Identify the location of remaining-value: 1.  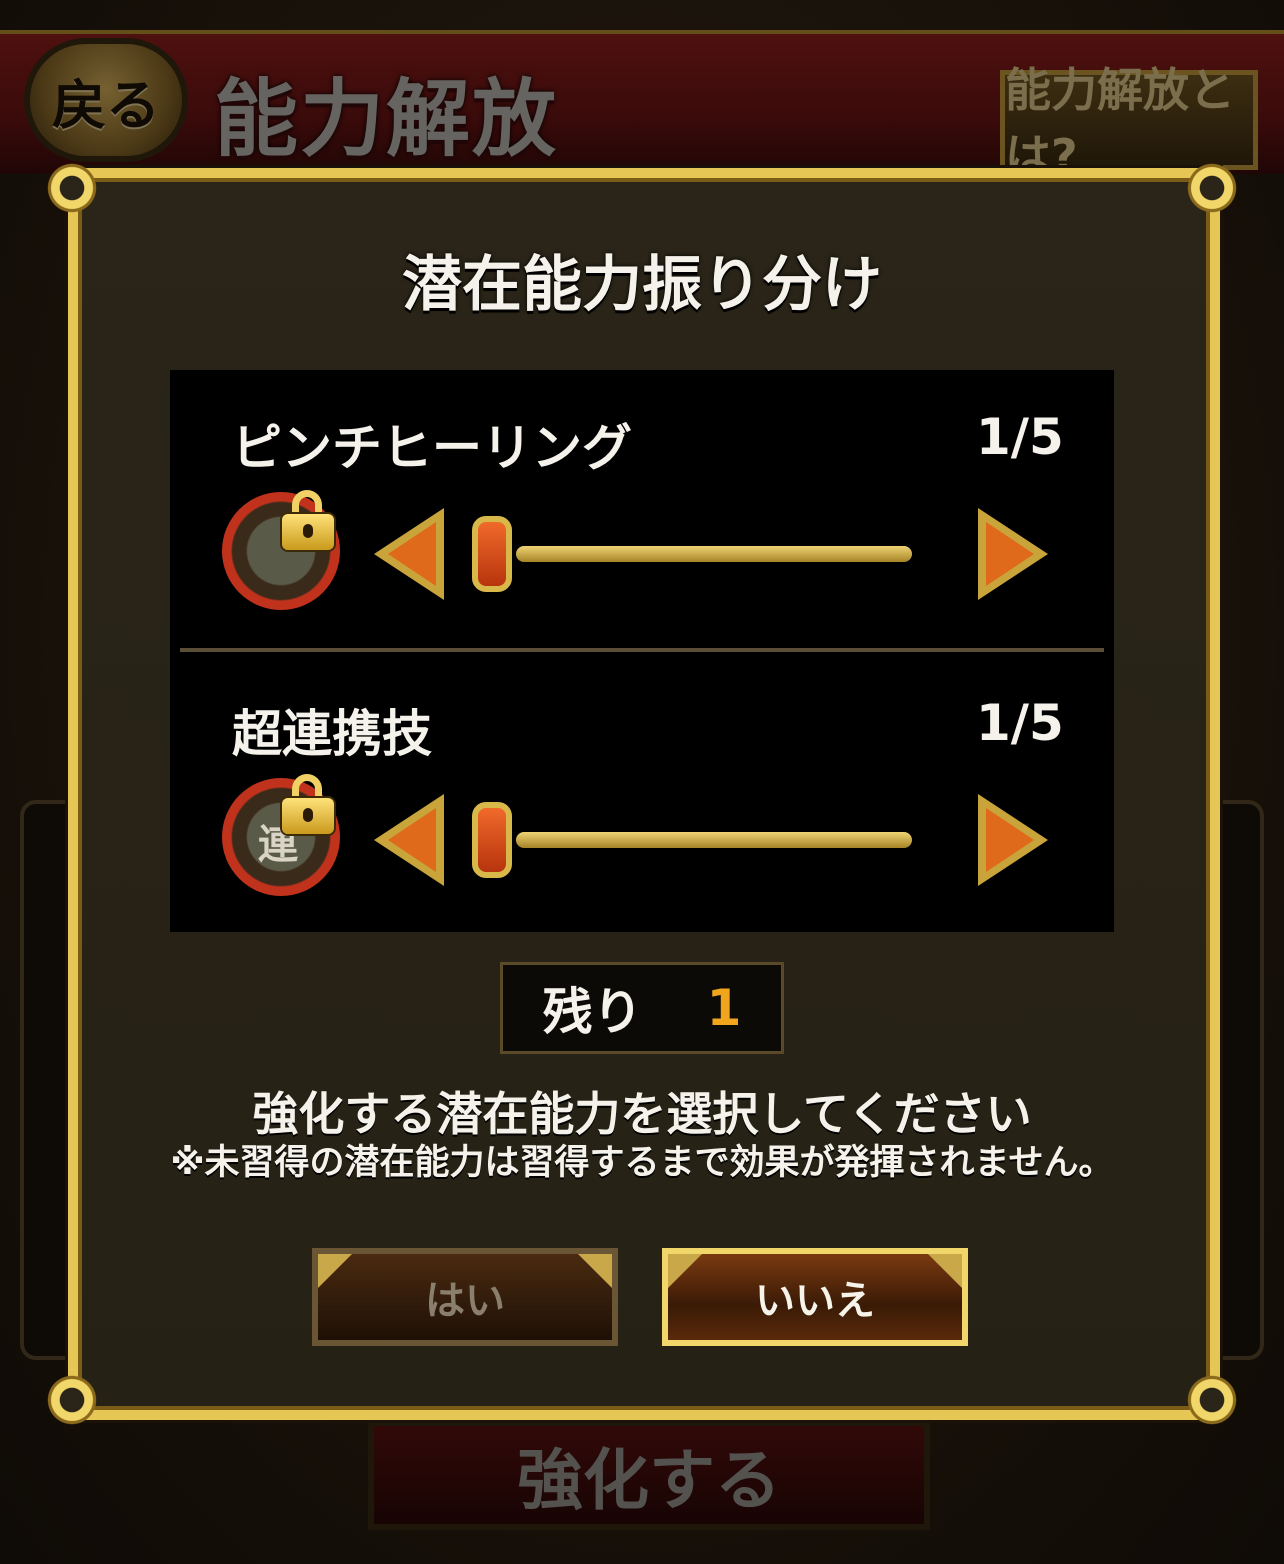
(724, 1008).